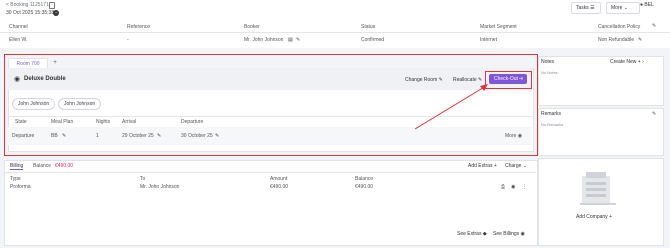  I want to click on add-company-button: Add Company +, so click(594, 217).